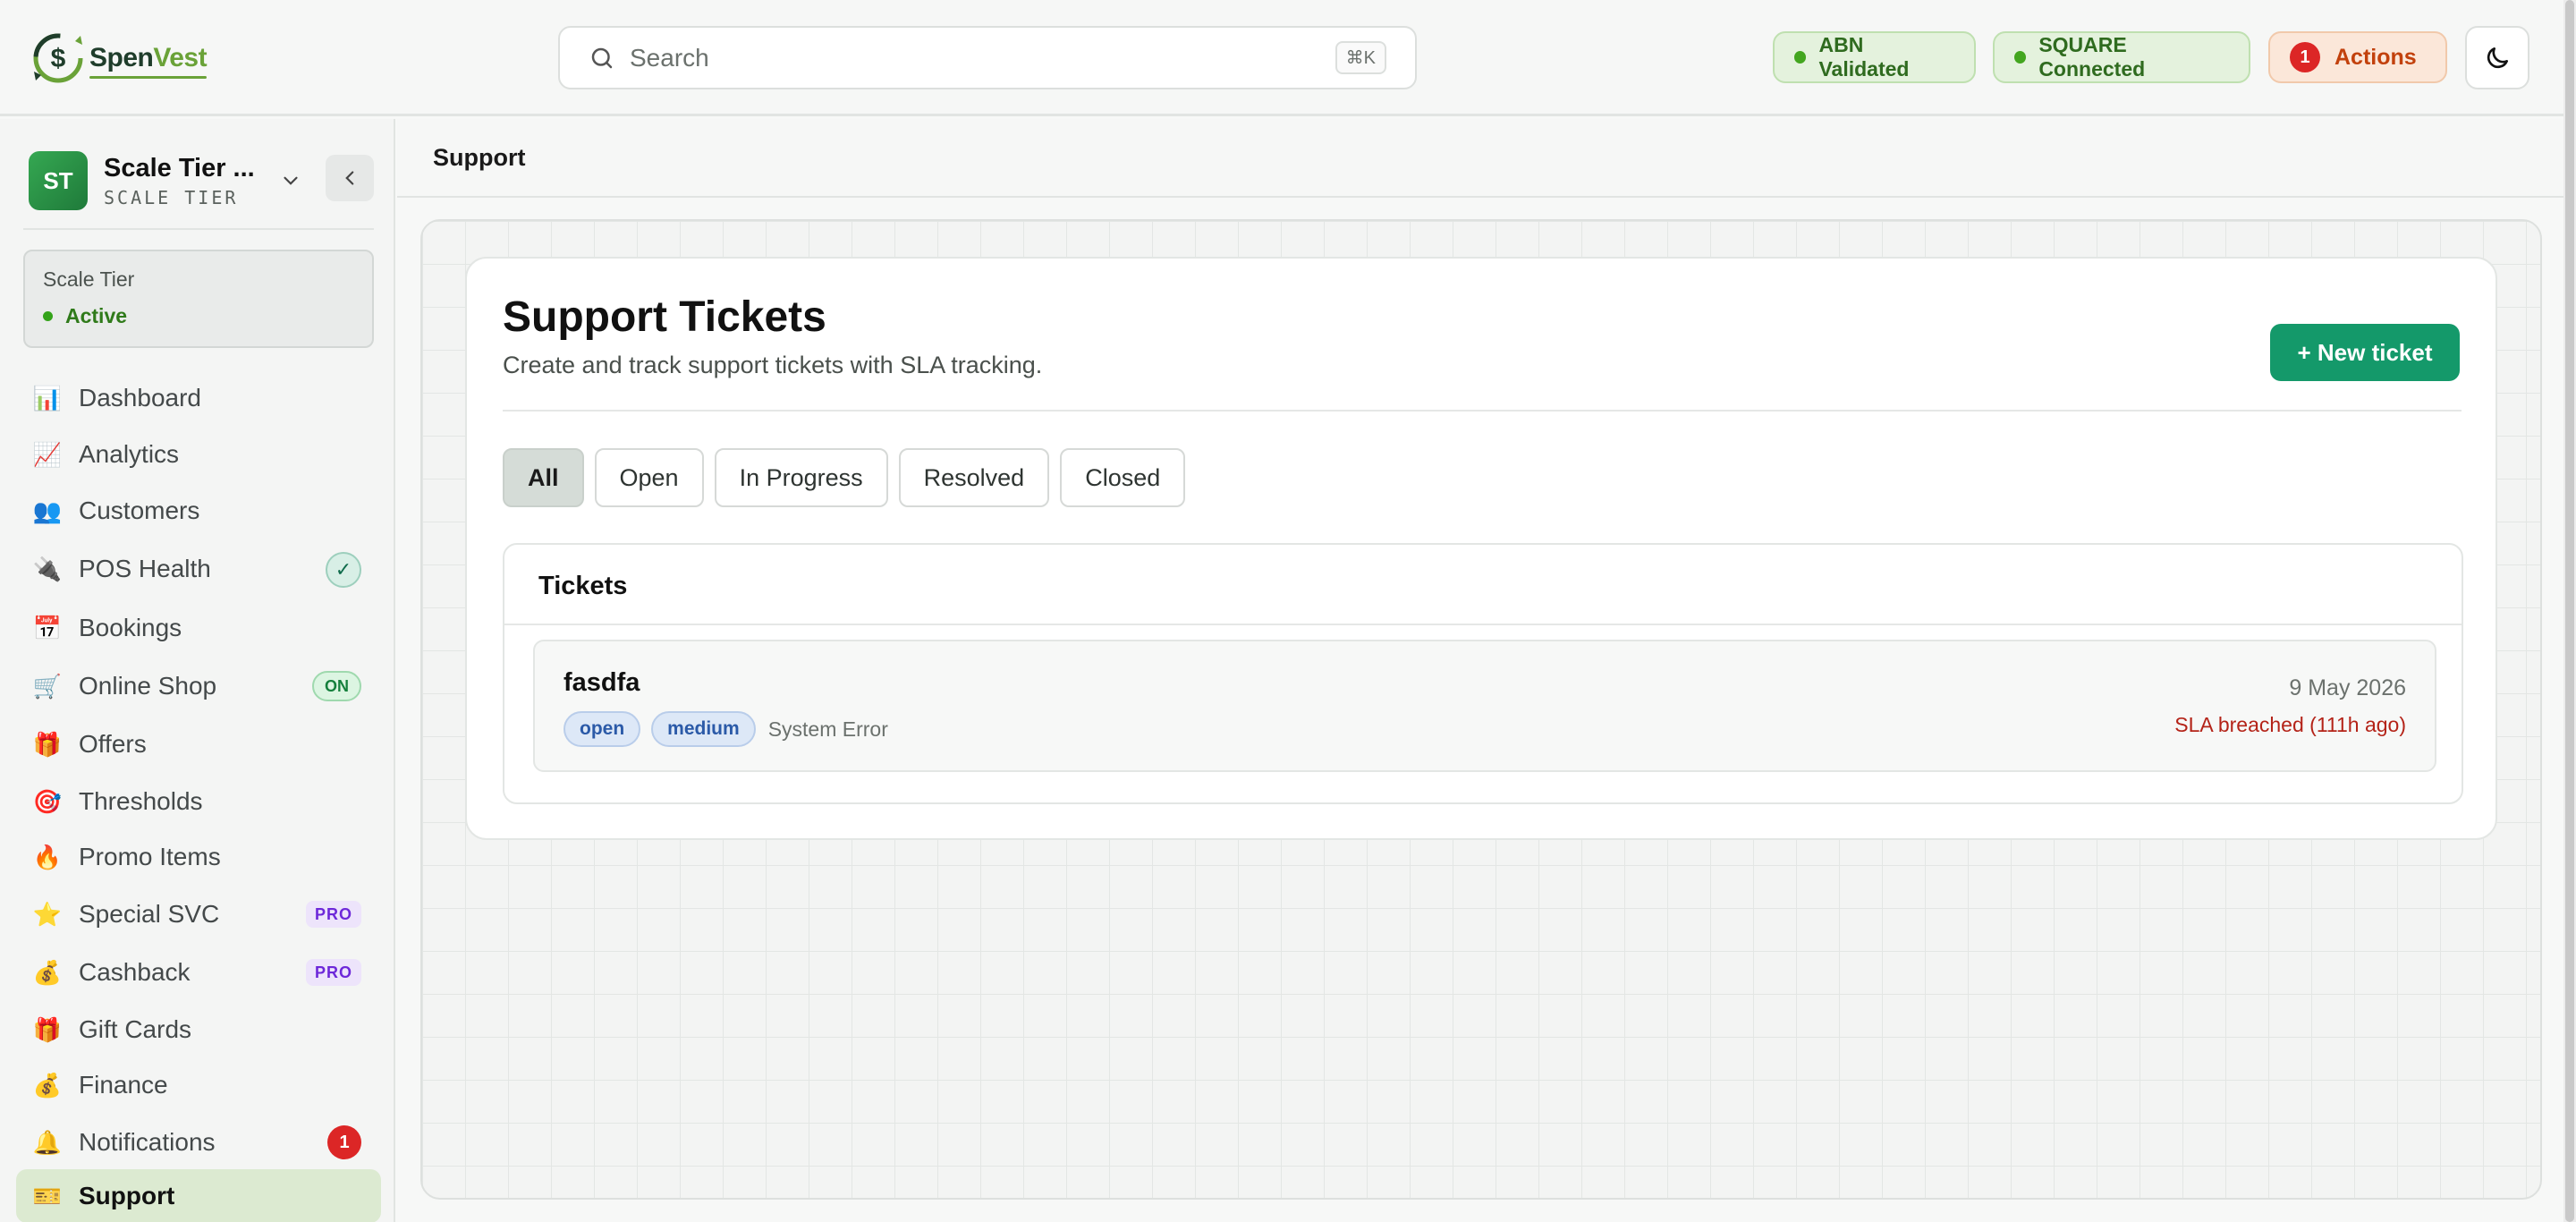 The width and height of the screenshot is (2576, 1222). I want to click on workspace-switcher: ST Scale Tier ... SCALE TIER, so click(199, 180).